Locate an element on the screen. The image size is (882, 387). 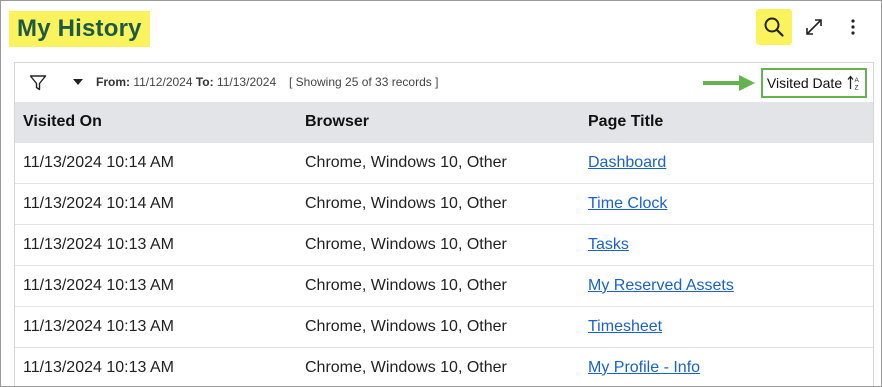
caret-down-icon is located at coordinates (78, 82).